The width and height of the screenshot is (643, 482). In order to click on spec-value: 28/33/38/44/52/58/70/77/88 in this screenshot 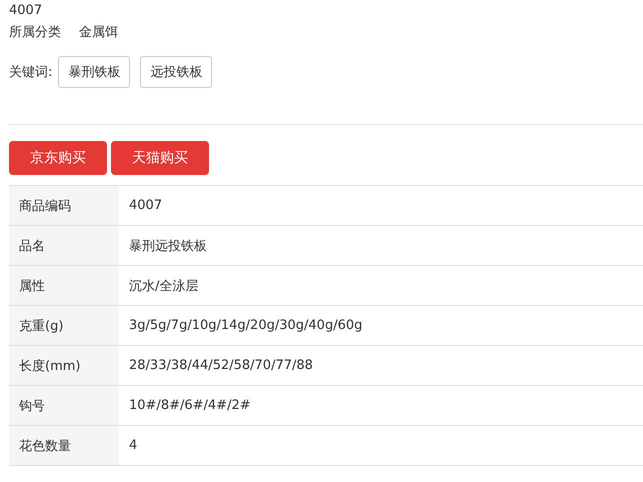, I will do `click(220, 366)`.